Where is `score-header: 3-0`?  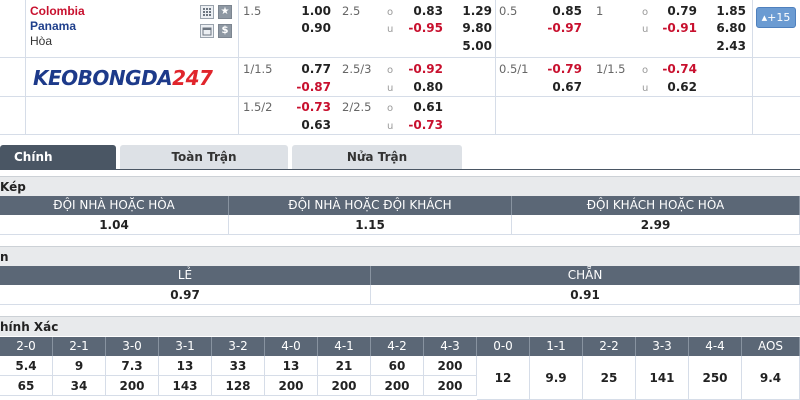
score-header: 3-0 is located at coordinates (132, 346).